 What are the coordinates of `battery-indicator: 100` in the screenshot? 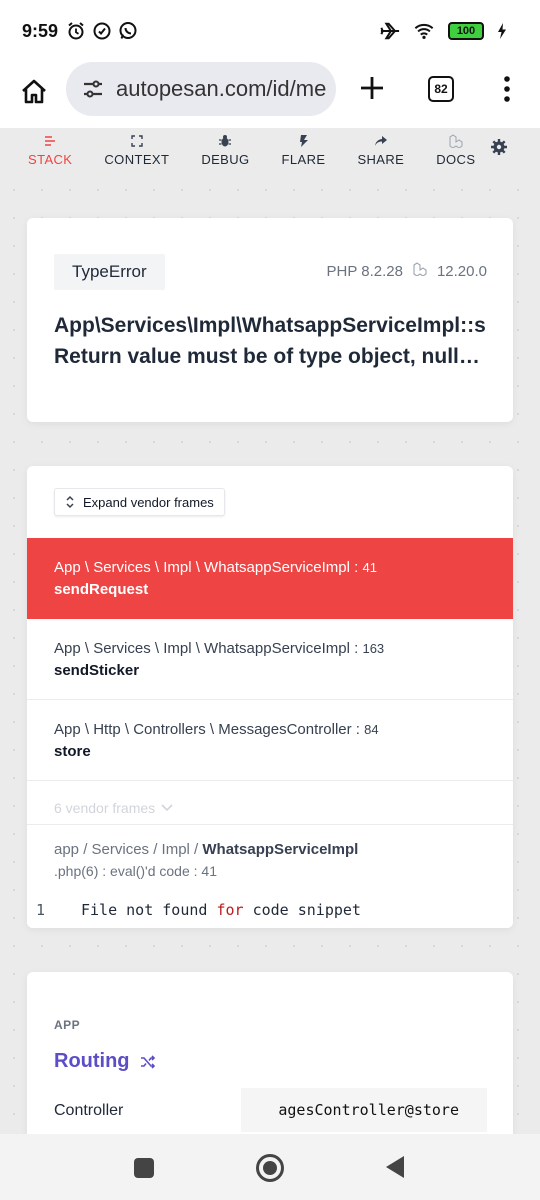 It's located at (466, 31).